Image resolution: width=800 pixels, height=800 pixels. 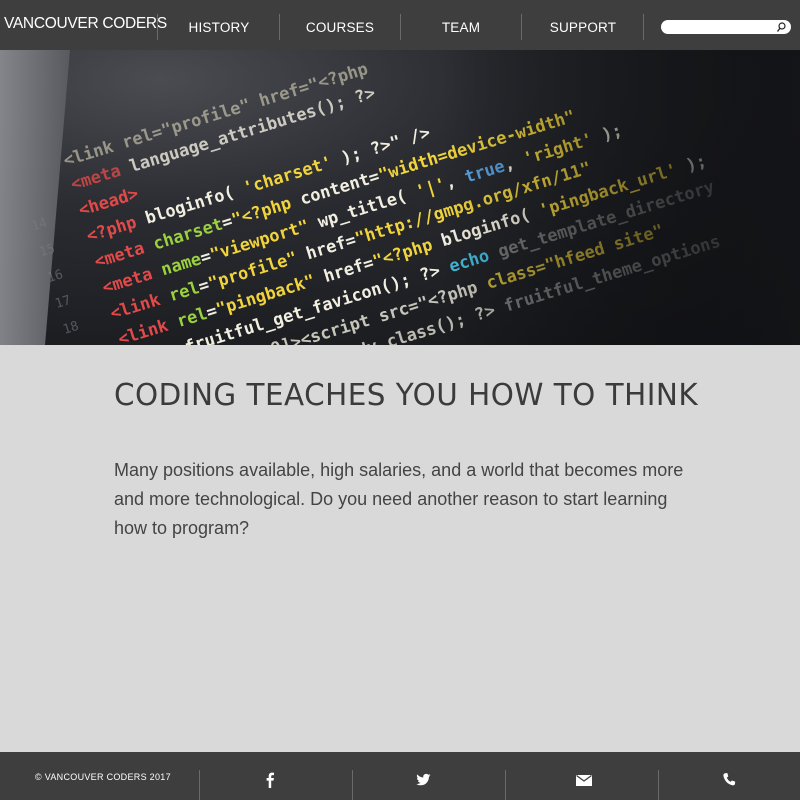 I want to click on nav-item-support: SUPPORT, so click(x=583, y=27).